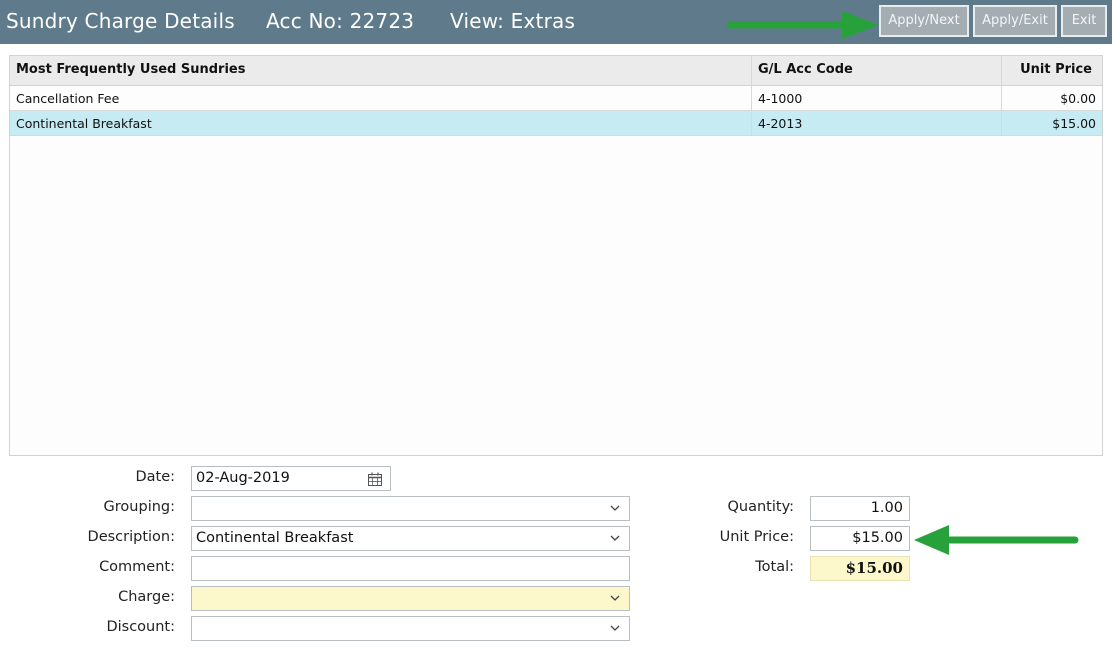 The height and width of the screenshot is (654, 1112). Describe the element at coordinates (780, 123) in the screenshot. I see `row-gl-code: 4-2013` at that location.